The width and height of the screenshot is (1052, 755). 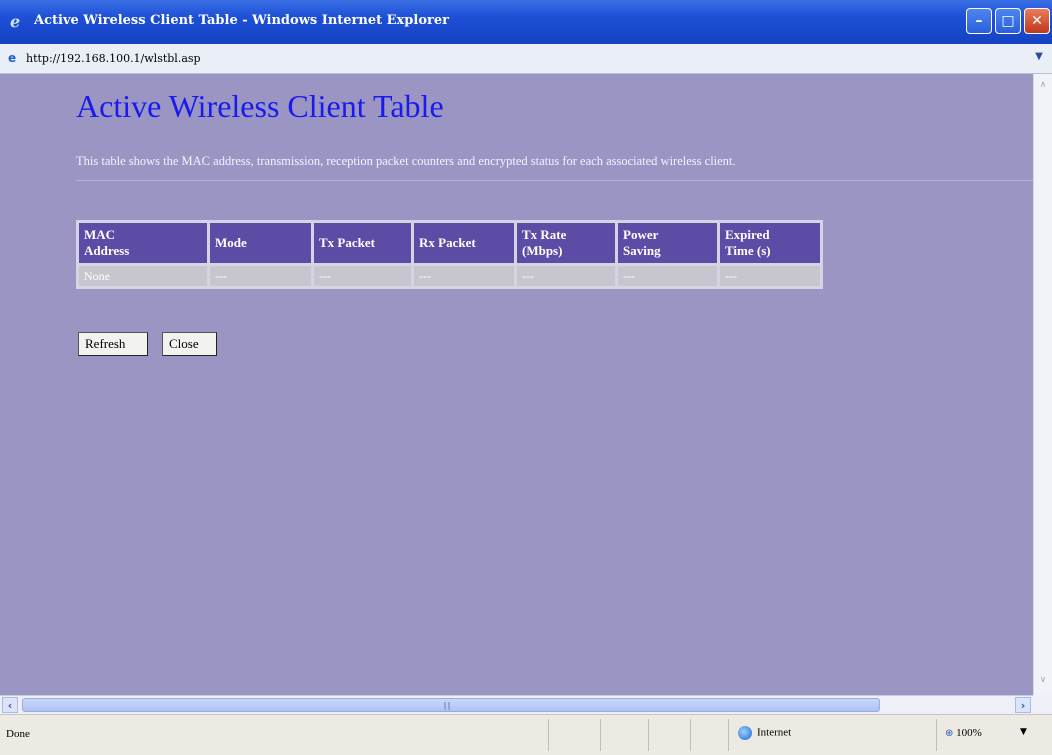 What do you see at coordinates (113, 58) in the screenshot?
I see `address-url: http://192.168.100.1/wlstbl.asp` at bounding box center [113, 58].